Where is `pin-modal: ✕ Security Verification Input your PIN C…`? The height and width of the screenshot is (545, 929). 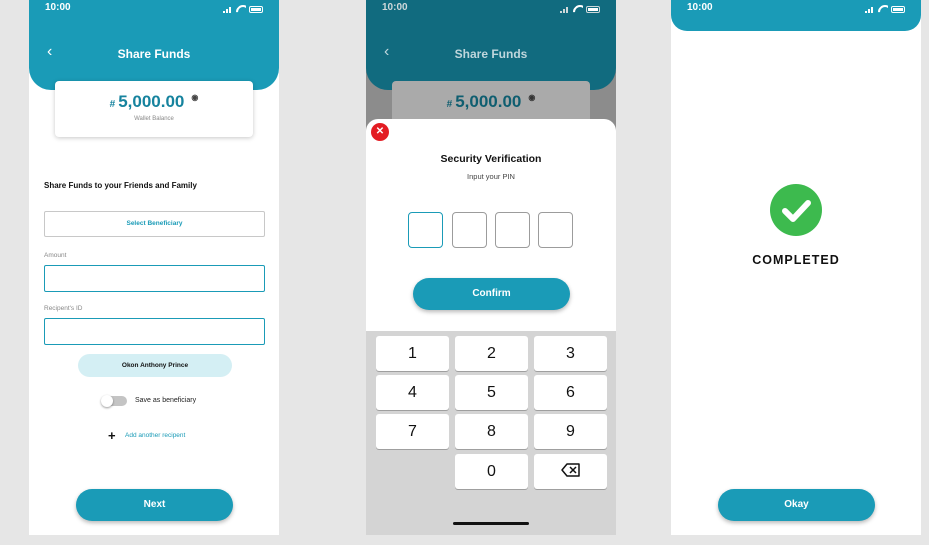 pin-modal: ✕ Security Verification Input your PIN C… is located at coordinates (491, 225).